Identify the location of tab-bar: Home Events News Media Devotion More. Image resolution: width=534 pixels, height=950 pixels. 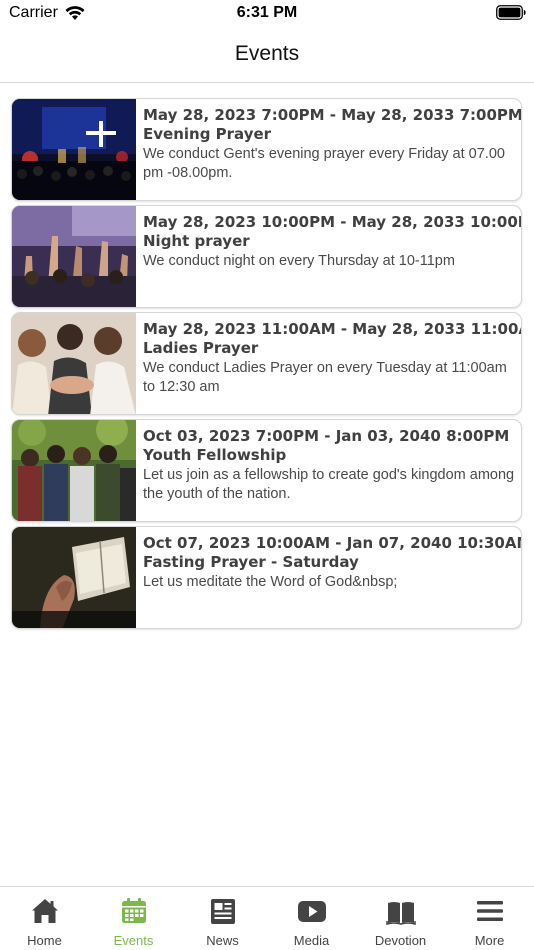
(267, 918).